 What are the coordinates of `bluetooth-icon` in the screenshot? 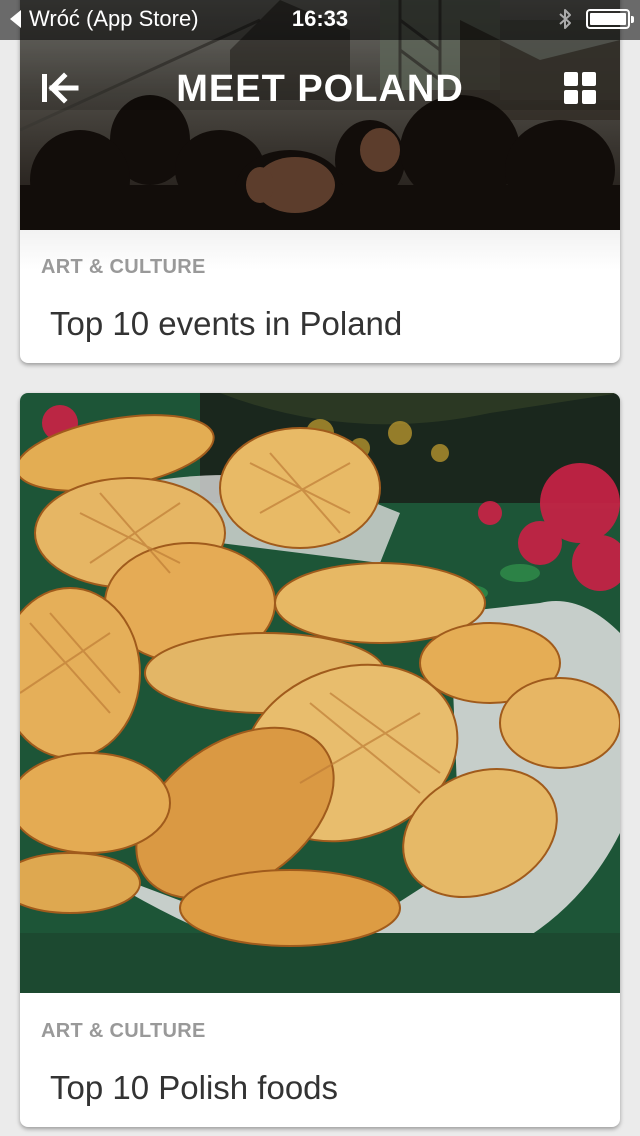 It's located at (565, 19).